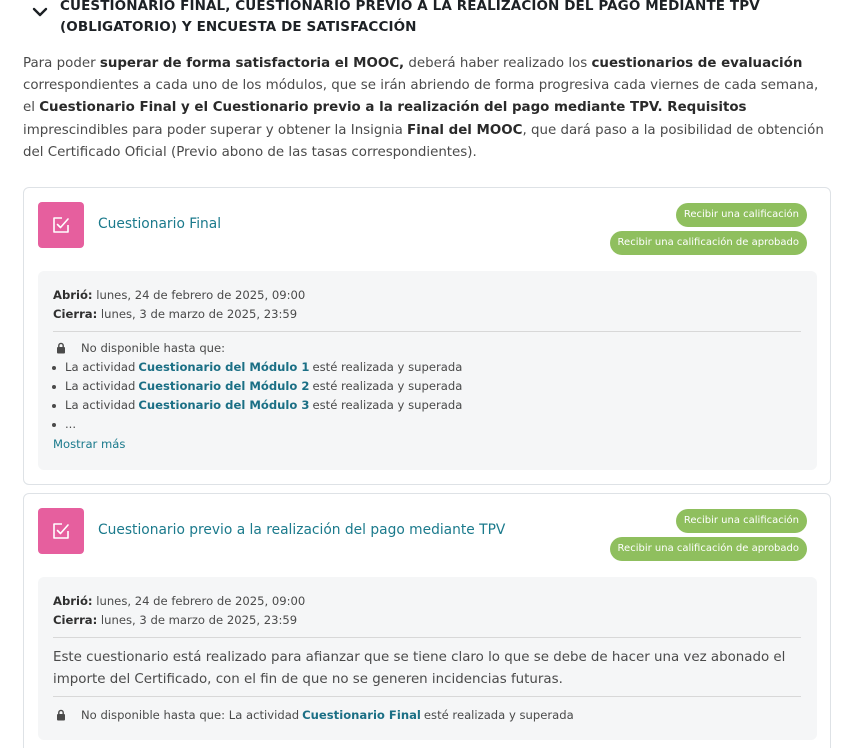  Describe the element at coordinates (223, 405) in the screenshot. I see `requirement-link: Cuestionario del Módulo 3` at that location.